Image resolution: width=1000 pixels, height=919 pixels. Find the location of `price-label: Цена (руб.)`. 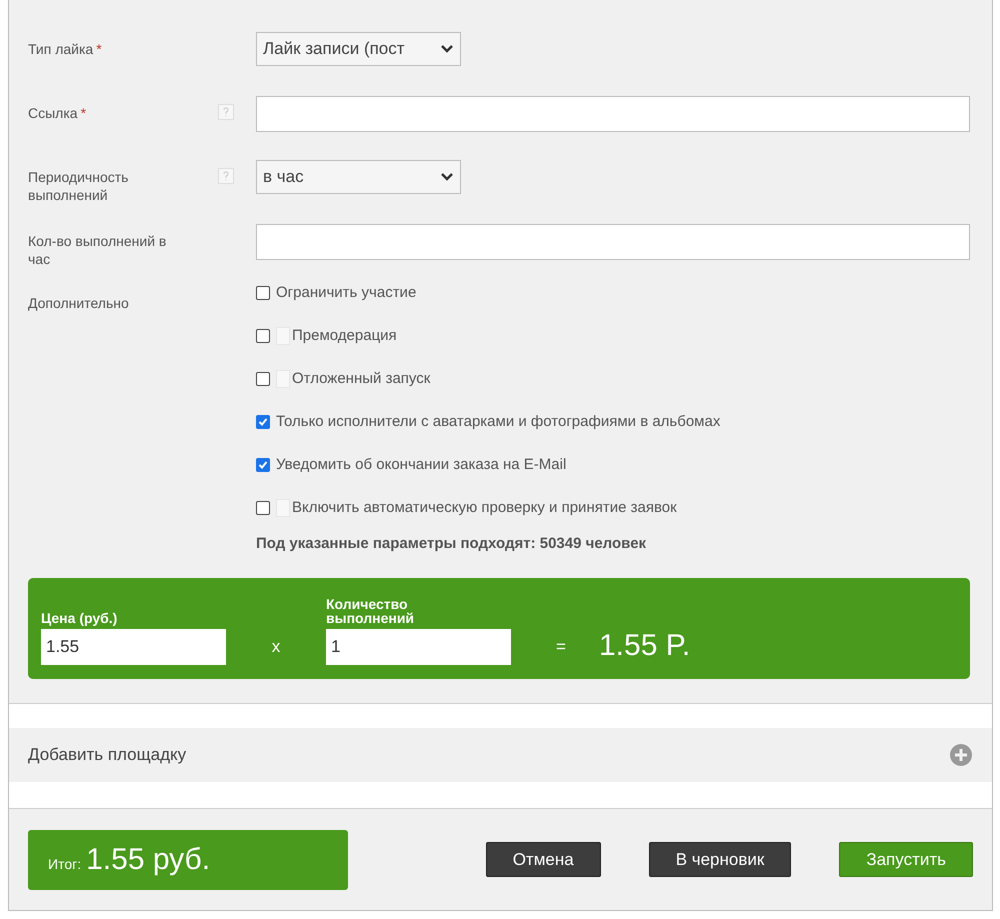

price-label: Цена (руб.) is located at coordinates (79, 618).